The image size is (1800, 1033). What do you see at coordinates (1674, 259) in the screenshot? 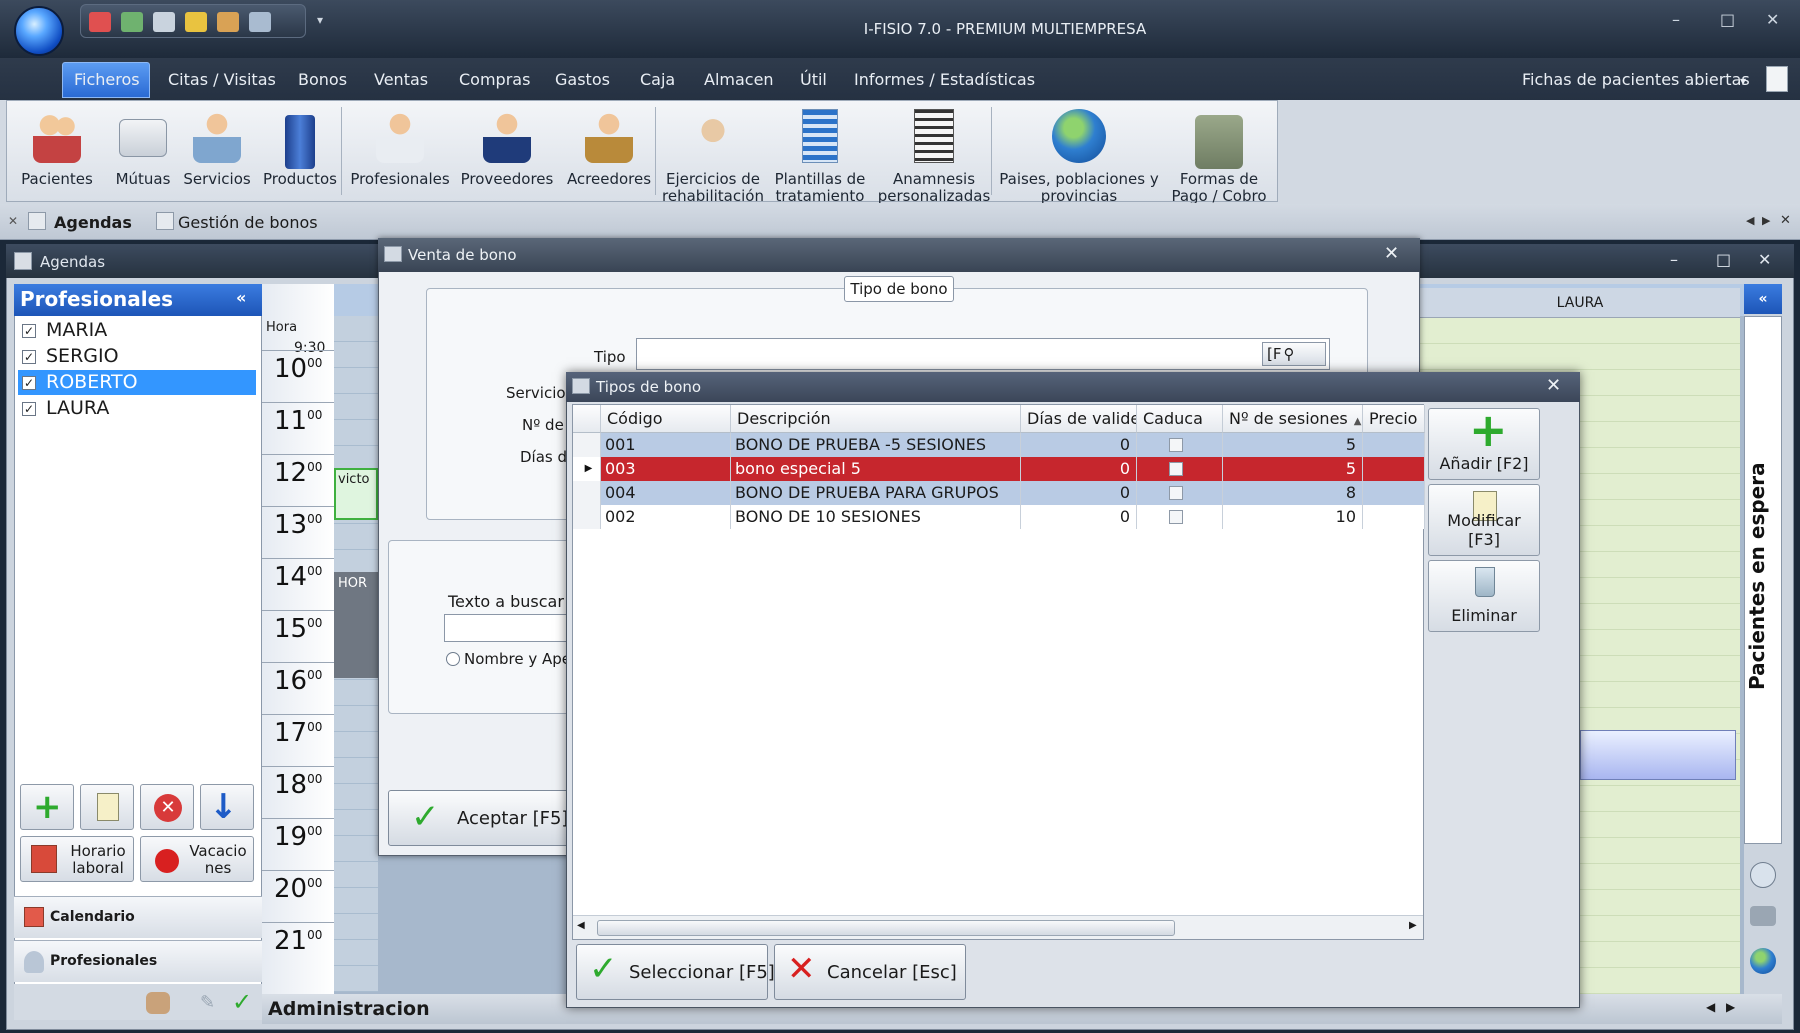
I see `agendas-minimize-icon: –` at bounding box center [1674, 259].